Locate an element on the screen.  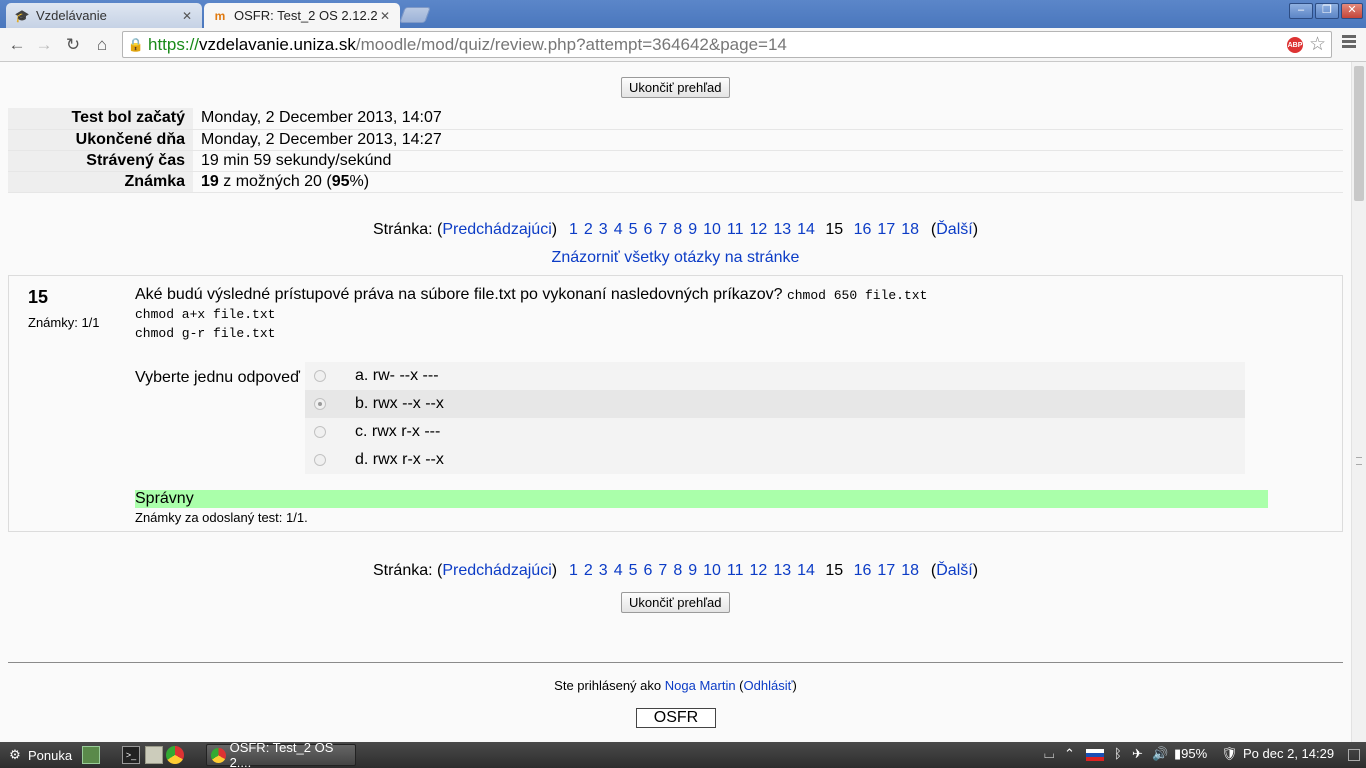
volume-icon: 🔊 is located at coordinates (1160, 754).